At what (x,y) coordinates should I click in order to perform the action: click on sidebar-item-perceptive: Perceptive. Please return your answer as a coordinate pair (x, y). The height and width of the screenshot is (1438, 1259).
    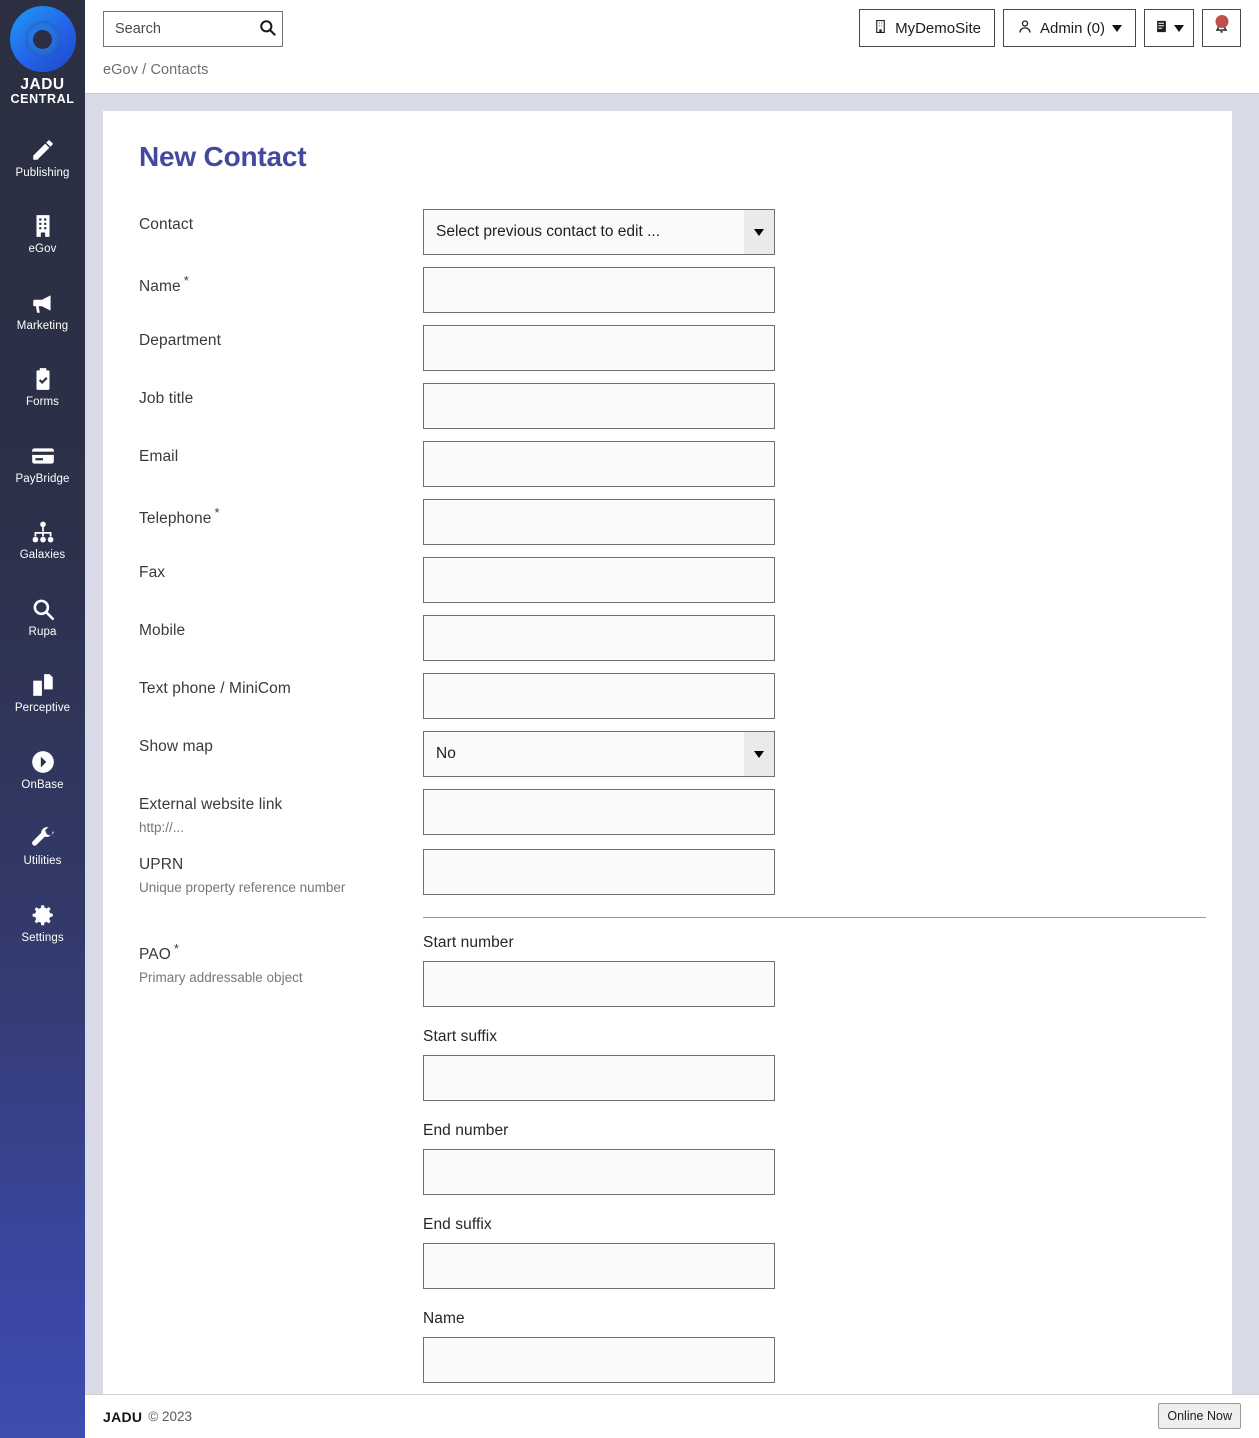
    Looking at the image, I should click on (42, 693).